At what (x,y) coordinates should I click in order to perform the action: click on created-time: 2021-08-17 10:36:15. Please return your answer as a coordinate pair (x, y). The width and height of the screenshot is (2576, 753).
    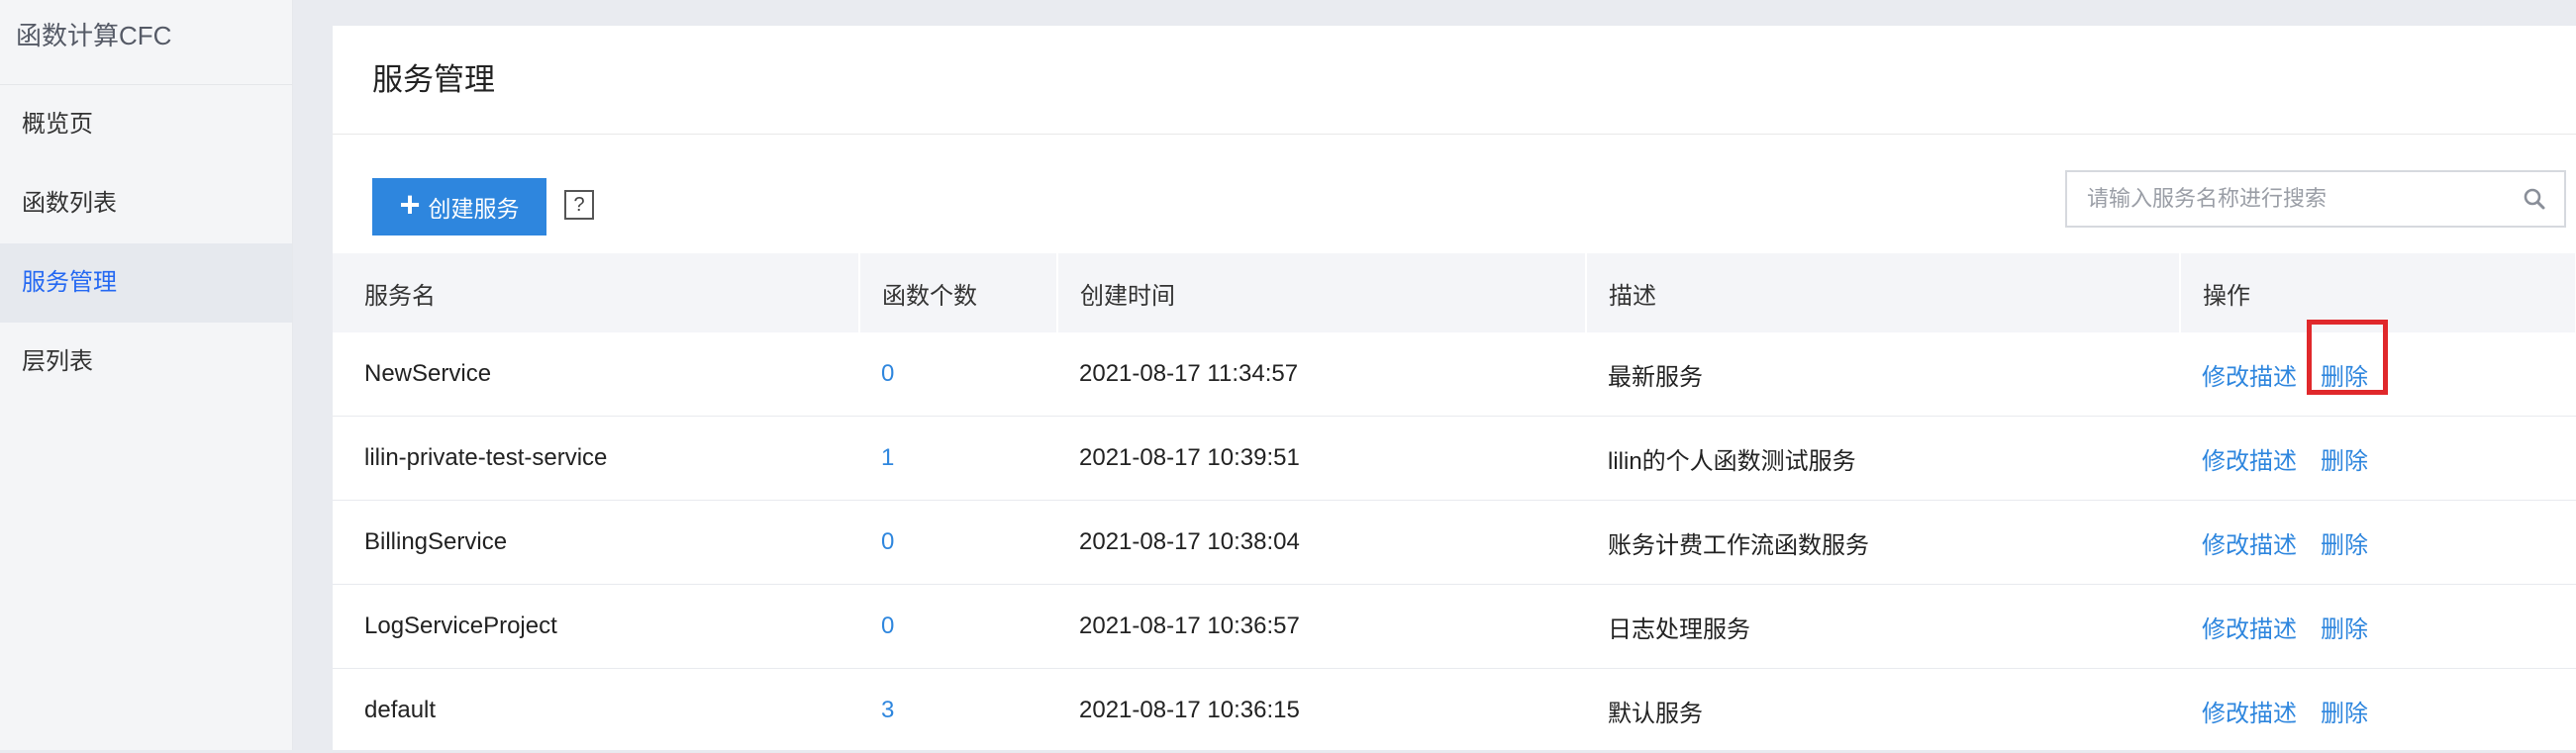
    Looking at the image, I should click on (1321, 710).